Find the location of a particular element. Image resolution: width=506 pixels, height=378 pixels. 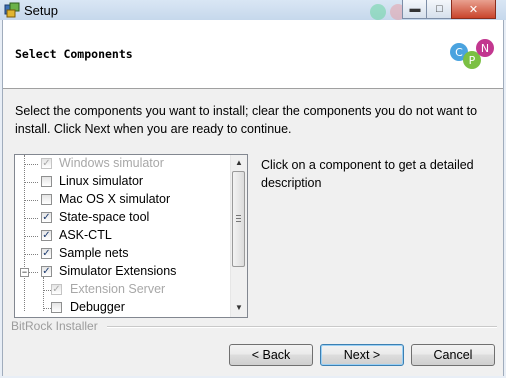

scroll-thumb is located at coordinates (238, 219).